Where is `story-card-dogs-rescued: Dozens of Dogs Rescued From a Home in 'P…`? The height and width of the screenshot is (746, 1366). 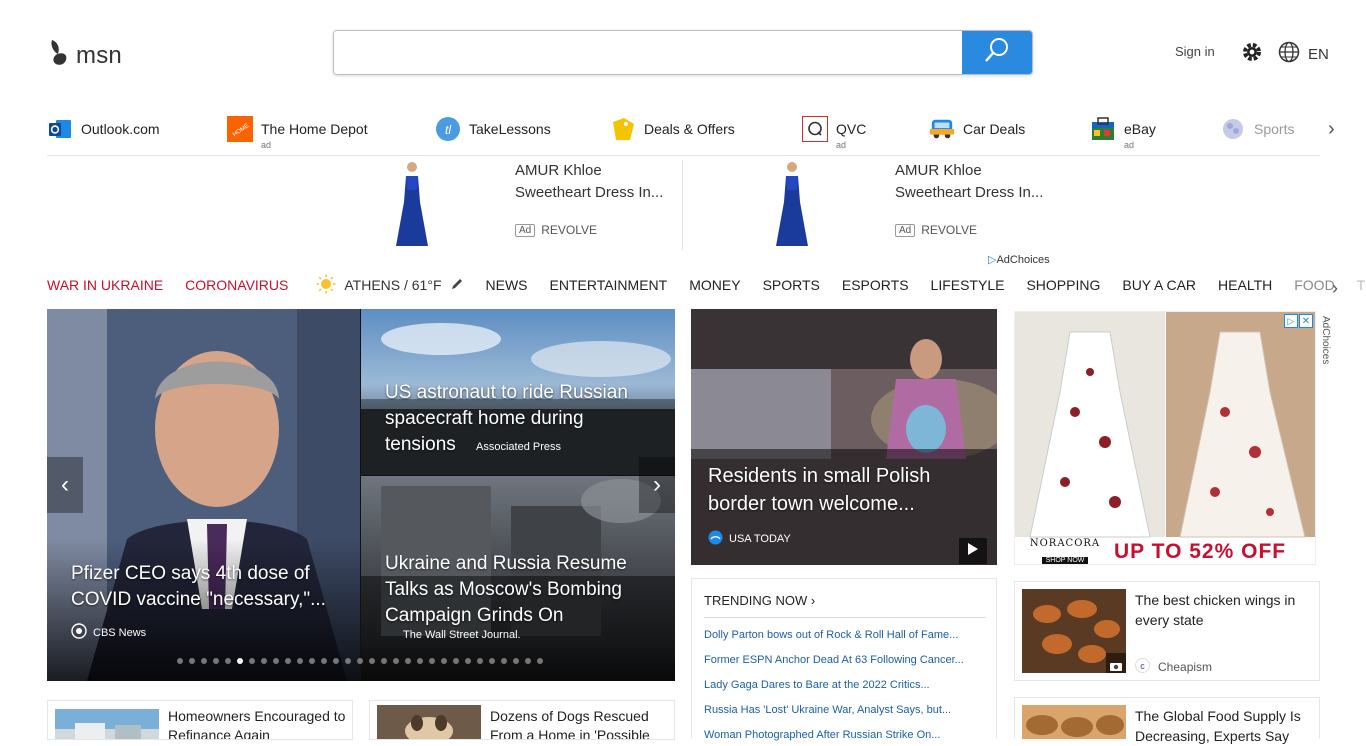
story-card-dogs-rescued: Dozens of Dogs Rescued From a Home in 'P… is located at coordinates (522, 720).